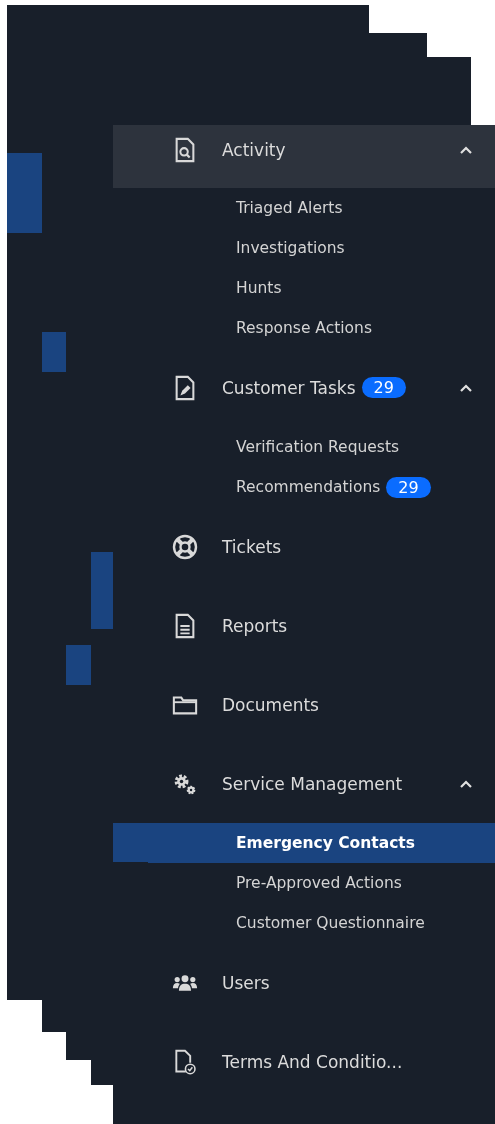 This screenshot has width=495, height=1124. Describe the element at coordinates (321, 546) in the screenshot. I see `nav-item: Tickets` at that location.